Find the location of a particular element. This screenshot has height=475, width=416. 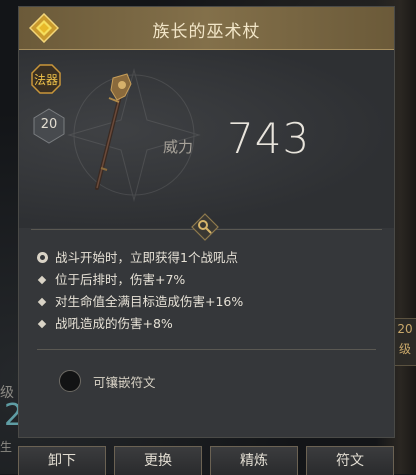

item-type-tag: 法器 is located at coordinates (46, 79).